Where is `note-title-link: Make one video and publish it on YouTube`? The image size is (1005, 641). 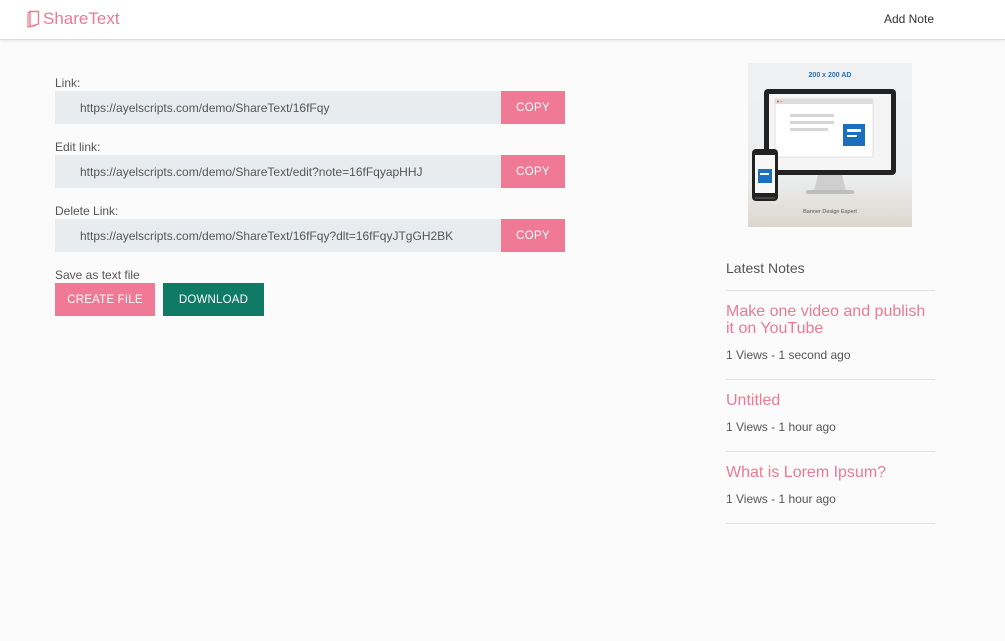
note-title-link: Make one video and publish it on YouTube is located at coordinates (830, 320).